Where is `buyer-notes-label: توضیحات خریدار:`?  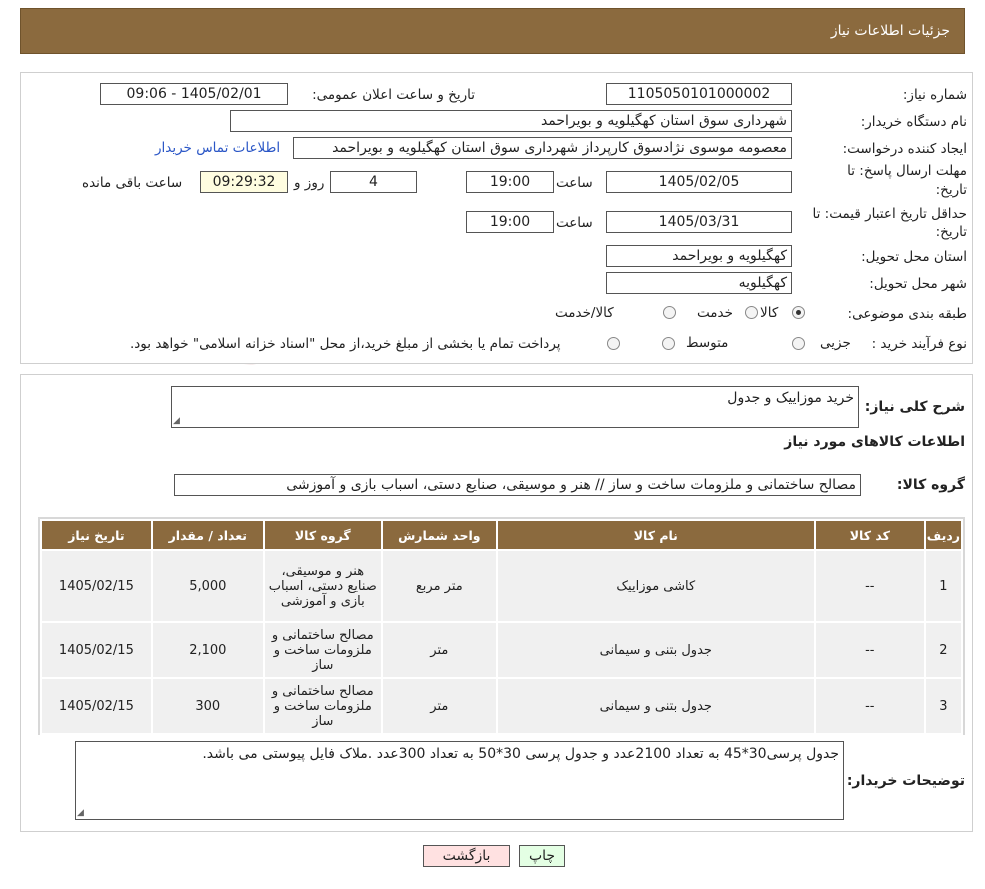
buyer-notes-label: توضیحات خریدار: is located at coordinates (905, 781).